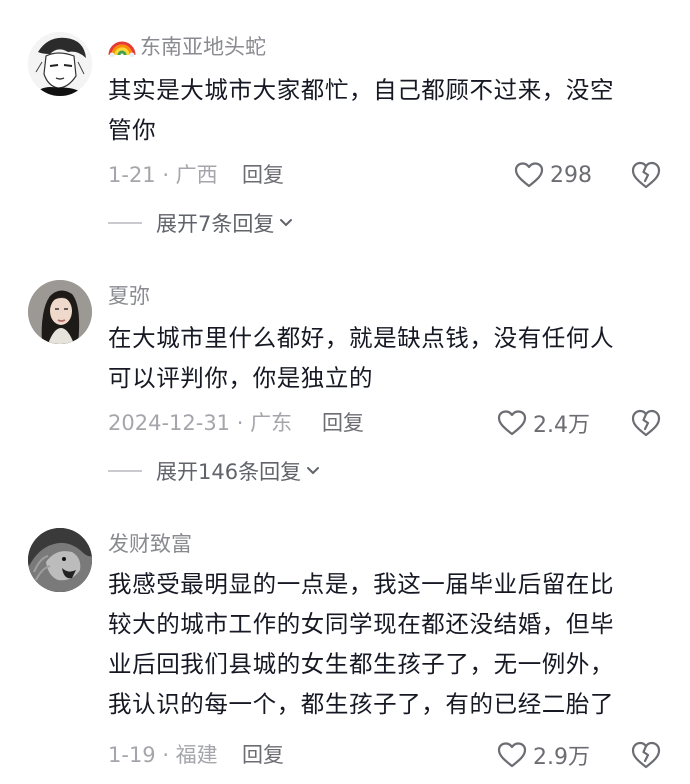 This screenshot has width=690, height=784. I want to click on expand-replies-label: 展开146条回复, so click(229, 472).